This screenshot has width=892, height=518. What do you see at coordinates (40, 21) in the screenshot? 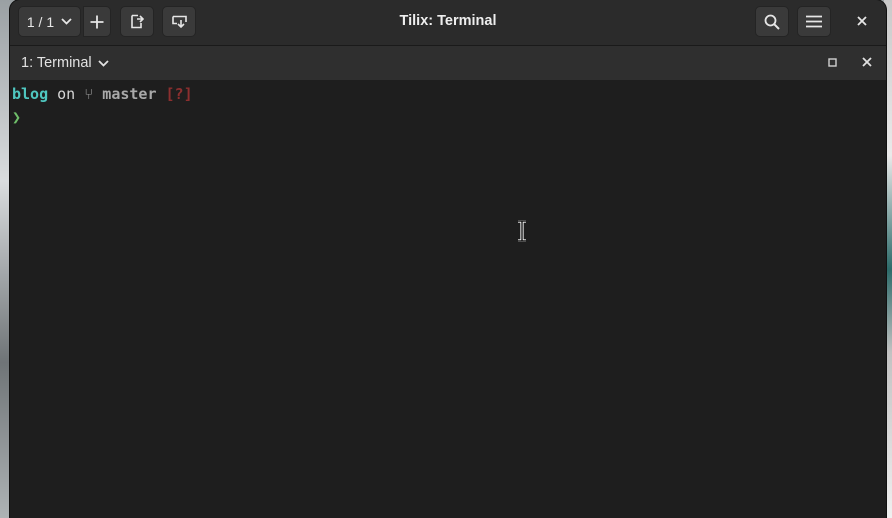
I see `session-counter: 1 / 1` at bounding box center [40, 21].